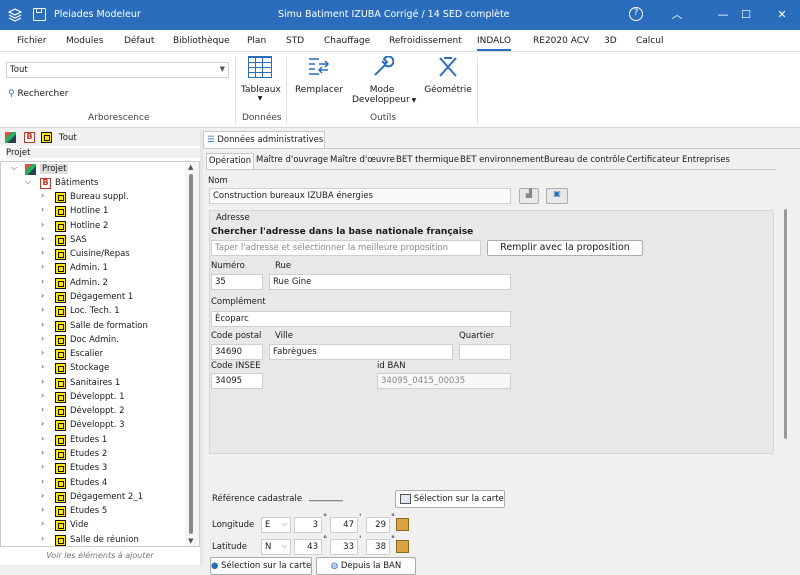 The image size is (800, 575). Describe the element at coordinates (384, 80) in the screenshot. I see `mode-developpeur-button: Mode Developpeur ▼` at that location.